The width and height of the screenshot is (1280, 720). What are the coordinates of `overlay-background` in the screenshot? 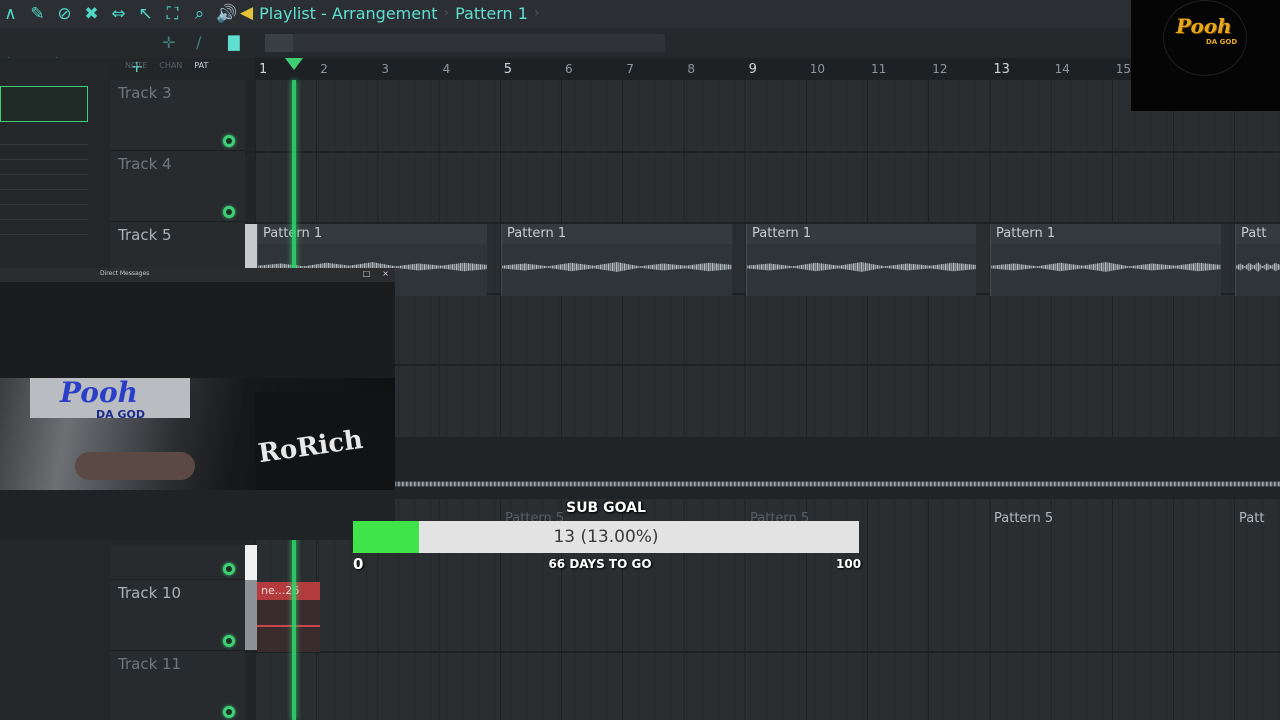 It's located at (197, 515).